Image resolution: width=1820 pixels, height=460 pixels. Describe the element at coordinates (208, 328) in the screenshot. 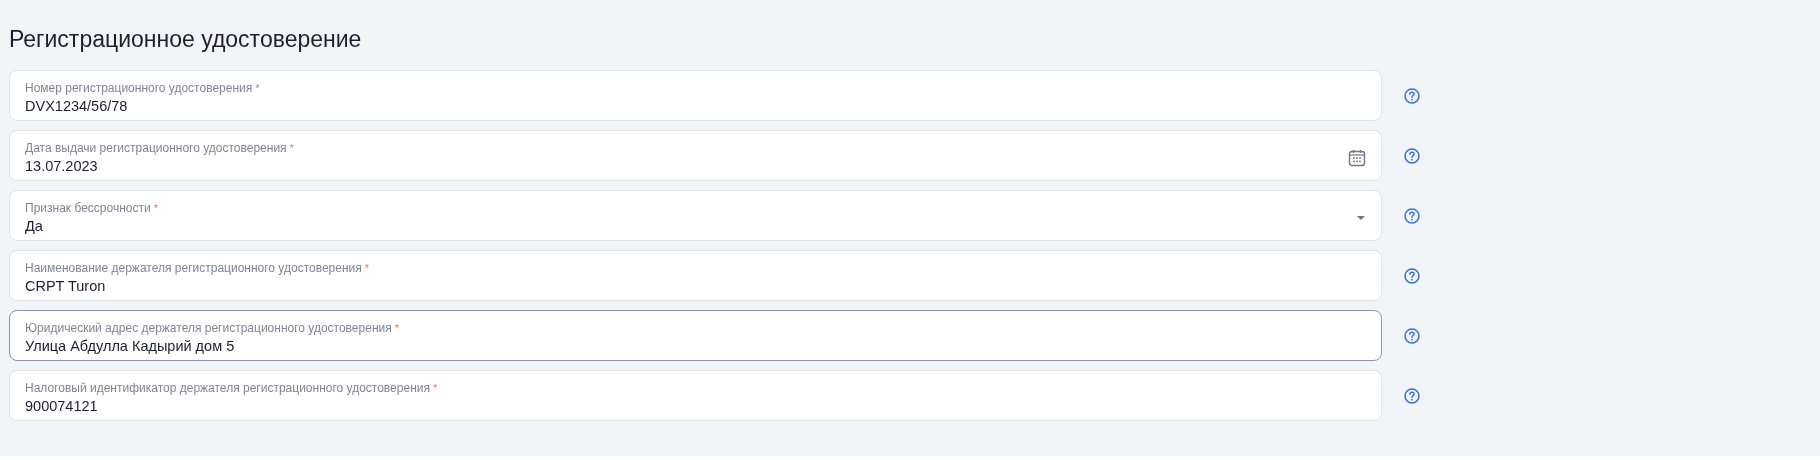

I see `field-label: Юридический адрес держателя регистрационного удостоверения` at that location.